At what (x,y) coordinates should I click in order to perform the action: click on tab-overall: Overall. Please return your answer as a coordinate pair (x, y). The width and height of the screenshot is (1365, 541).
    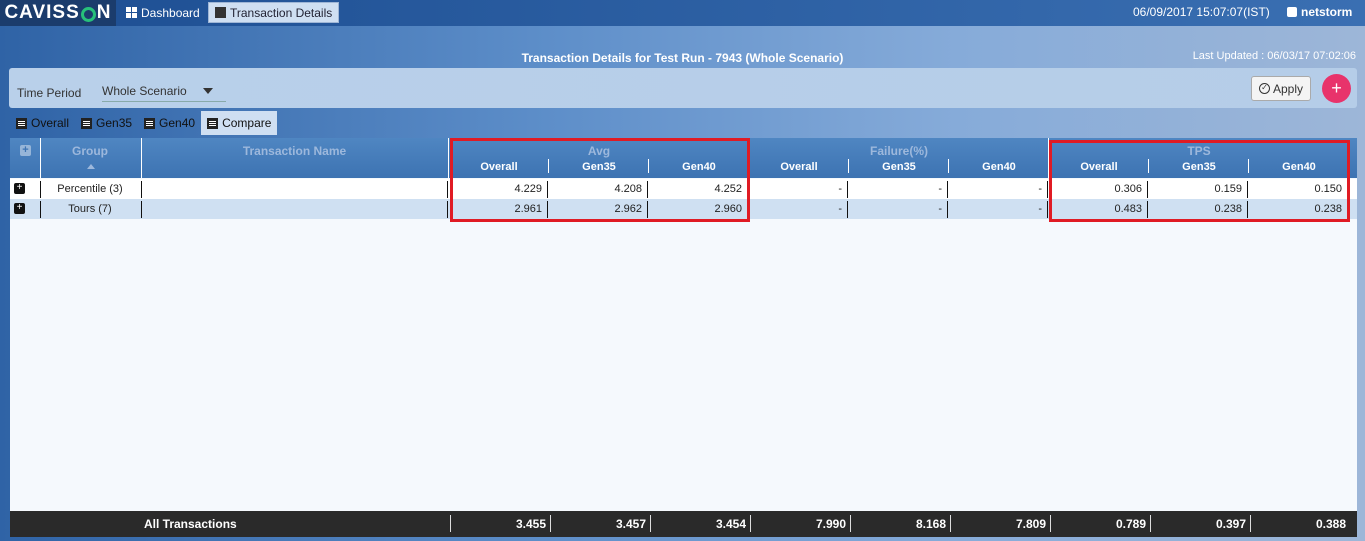
    Looking at the image, I should click on (42, 123).